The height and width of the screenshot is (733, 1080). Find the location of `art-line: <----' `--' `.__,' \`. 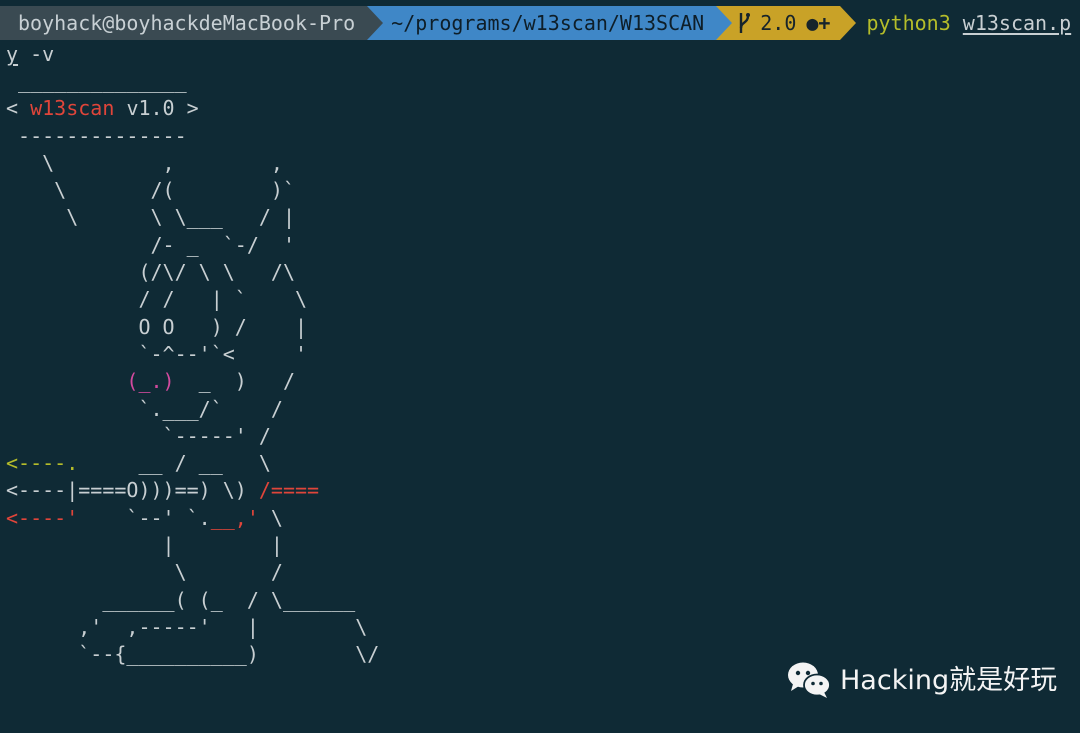

art-line: <----' `--' `.__,' \ is located at coordinates (192, 518).